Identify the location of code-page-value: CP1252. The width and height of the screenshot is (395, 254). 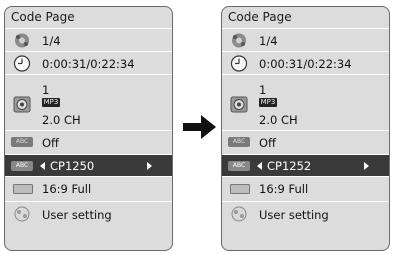
(289, 166).